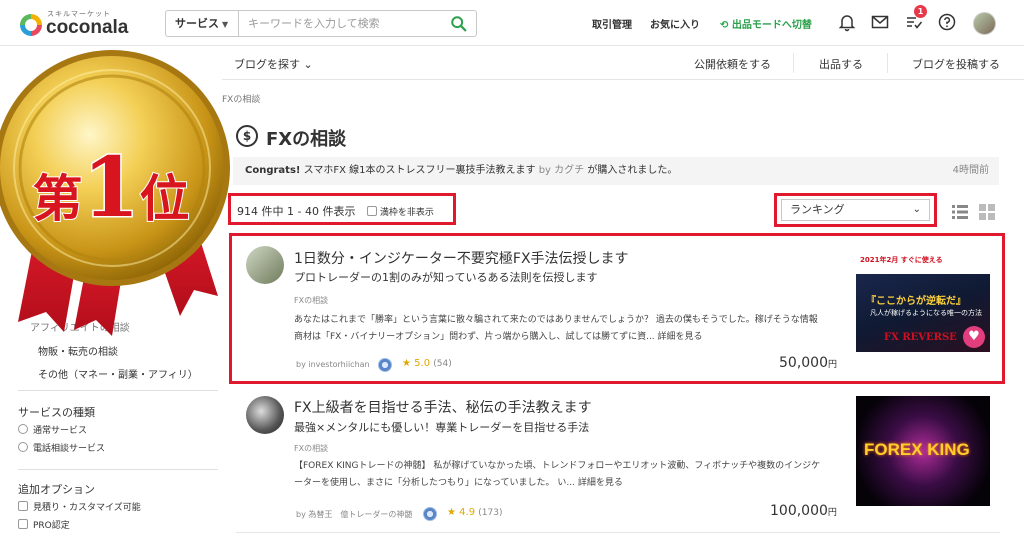 This screenshot has height=543, width=1024. I want to click on heart-icon: ♥, so click(974, 337).